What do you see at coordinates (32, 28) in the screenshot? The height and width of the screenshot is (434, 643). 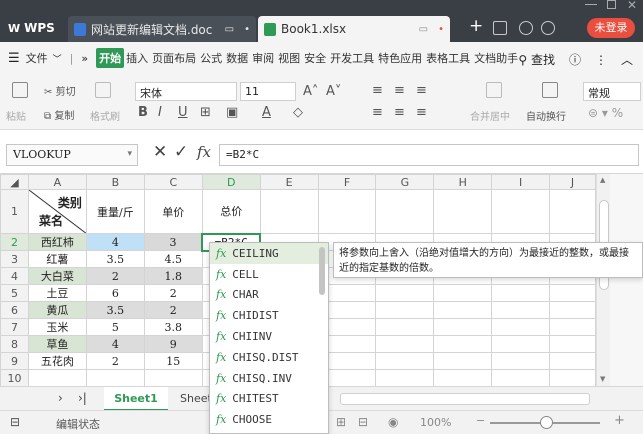 I see `wps-home-tab: W WPS` at bounding box center [32, 28].